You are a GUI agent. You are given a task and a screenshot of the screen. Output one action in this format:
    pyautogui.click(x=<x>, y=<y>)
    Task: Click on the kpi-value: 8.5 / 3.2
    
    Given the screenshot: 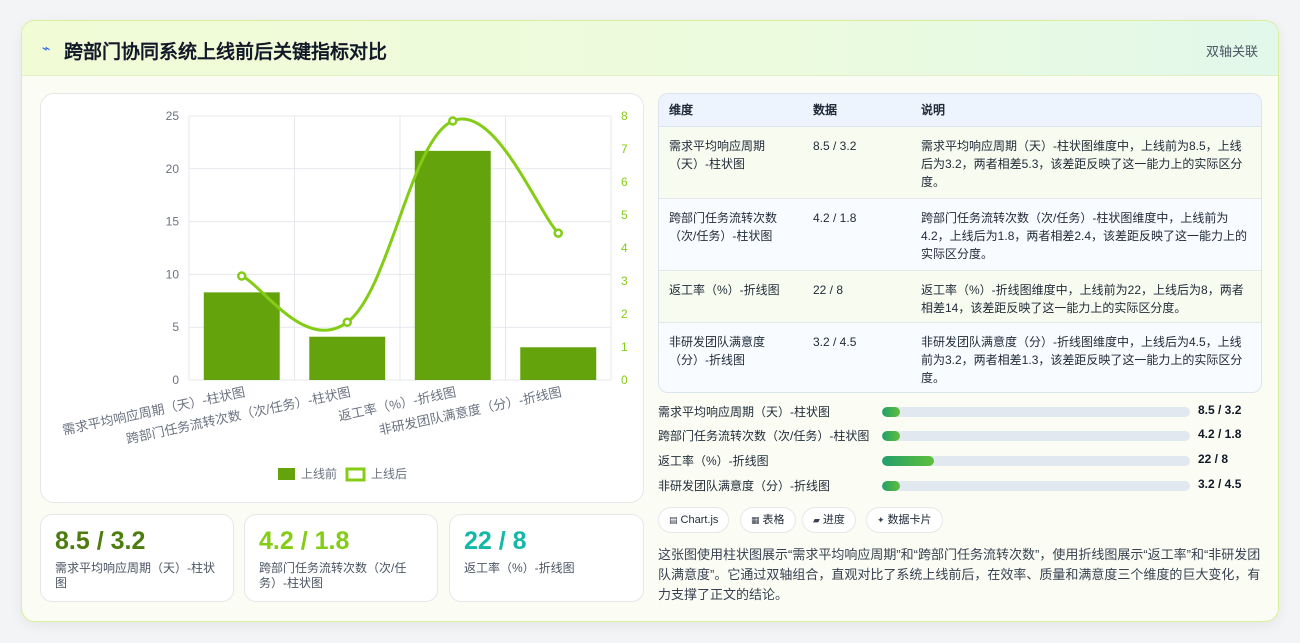 What is the action you would take?
    pyautogui.click(x=100, y=541)
    